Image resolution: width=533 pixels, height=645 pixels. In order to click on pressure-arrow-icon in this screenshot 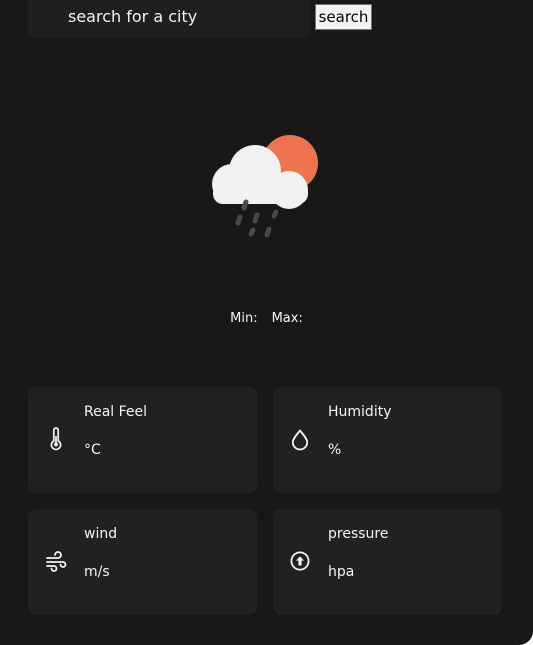, I will do `click(300, 561)`.